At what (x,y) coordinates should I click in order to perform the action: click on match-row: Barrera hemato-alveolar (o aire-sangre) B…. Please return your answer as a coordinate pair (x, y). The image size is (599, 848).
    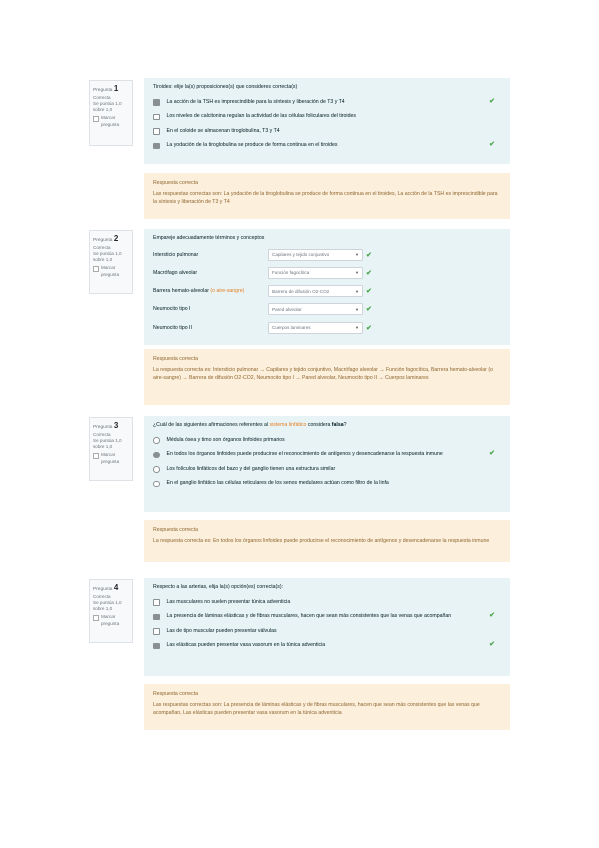
    Looking at the image, I should click on (327, 291).